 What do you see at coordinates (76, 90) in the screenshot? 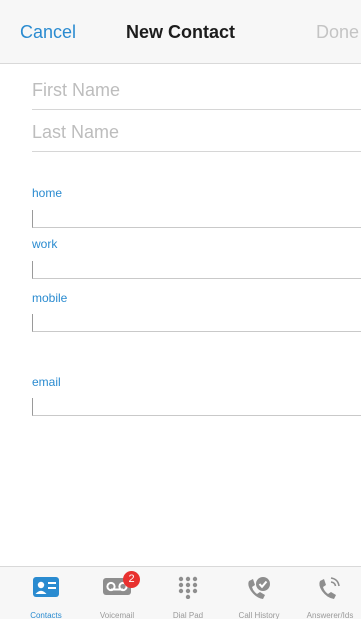
I see `first-name-placeholder: First Name` at bounding box center [76, 90].